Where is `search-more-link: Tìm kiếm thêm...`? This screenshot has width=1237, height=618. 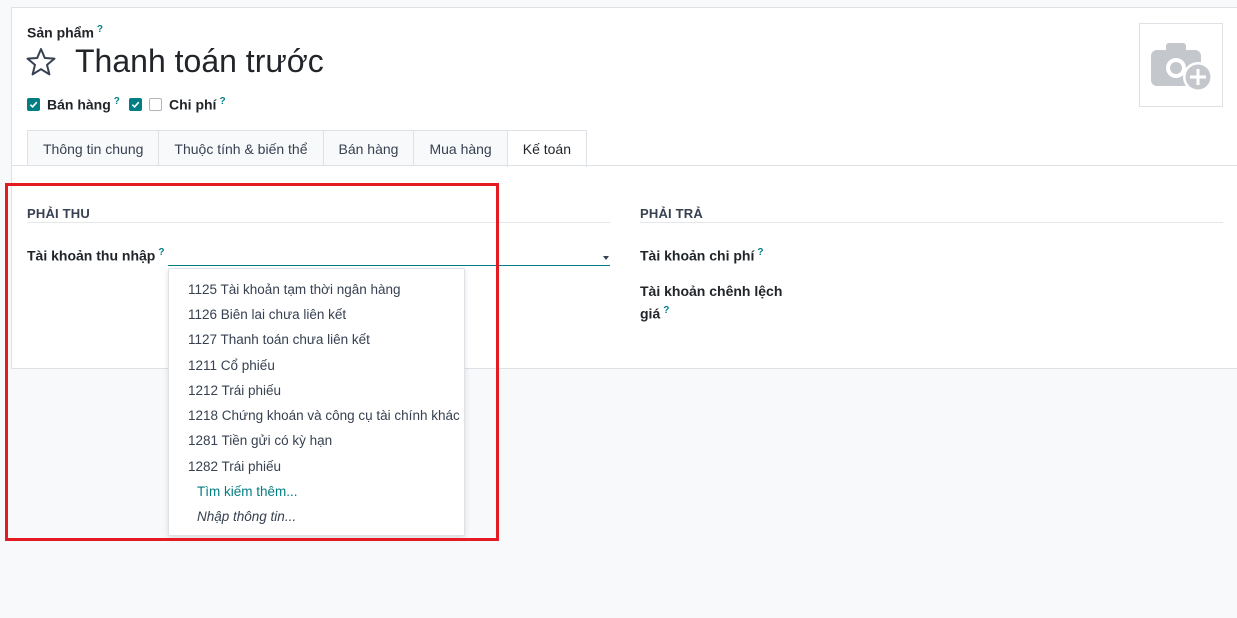 search-more-link: Tìm kiếm thêm... is located at coordinates (247, 491).